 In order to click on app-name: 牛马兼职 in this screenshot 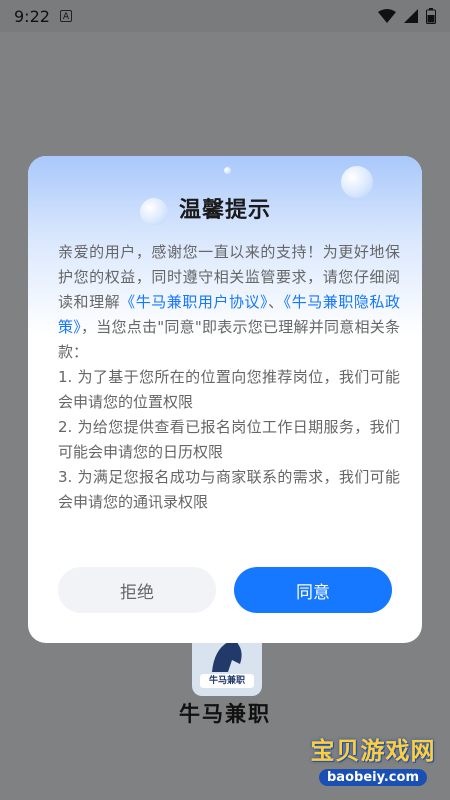, I will do `click(225, 714)`.